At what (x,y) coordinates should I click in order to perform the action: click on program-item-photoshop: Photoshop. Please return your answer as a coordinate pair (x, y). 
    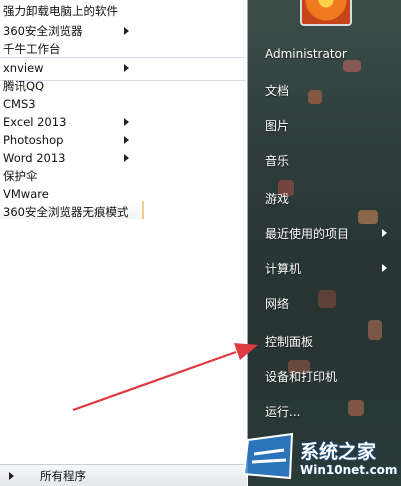
    Looking at the image, I should click on (123, 140).